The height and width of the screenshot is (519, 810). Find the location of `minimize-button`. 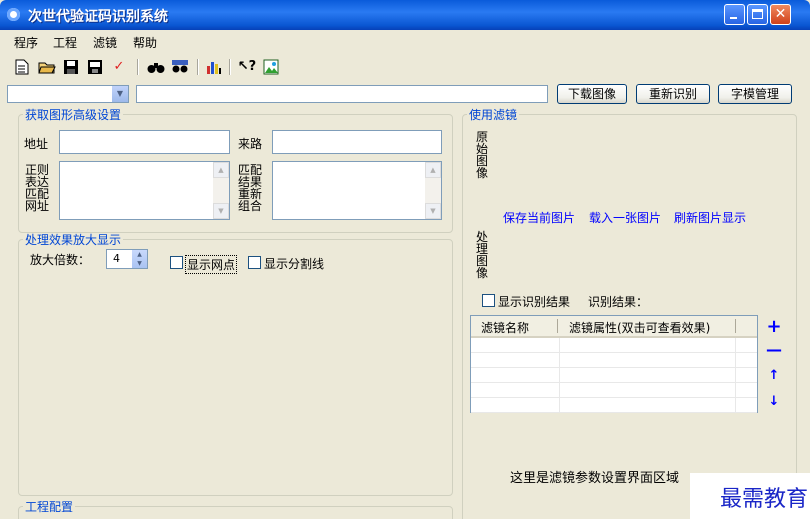

minimize-button is located at coordinates (734, 14).